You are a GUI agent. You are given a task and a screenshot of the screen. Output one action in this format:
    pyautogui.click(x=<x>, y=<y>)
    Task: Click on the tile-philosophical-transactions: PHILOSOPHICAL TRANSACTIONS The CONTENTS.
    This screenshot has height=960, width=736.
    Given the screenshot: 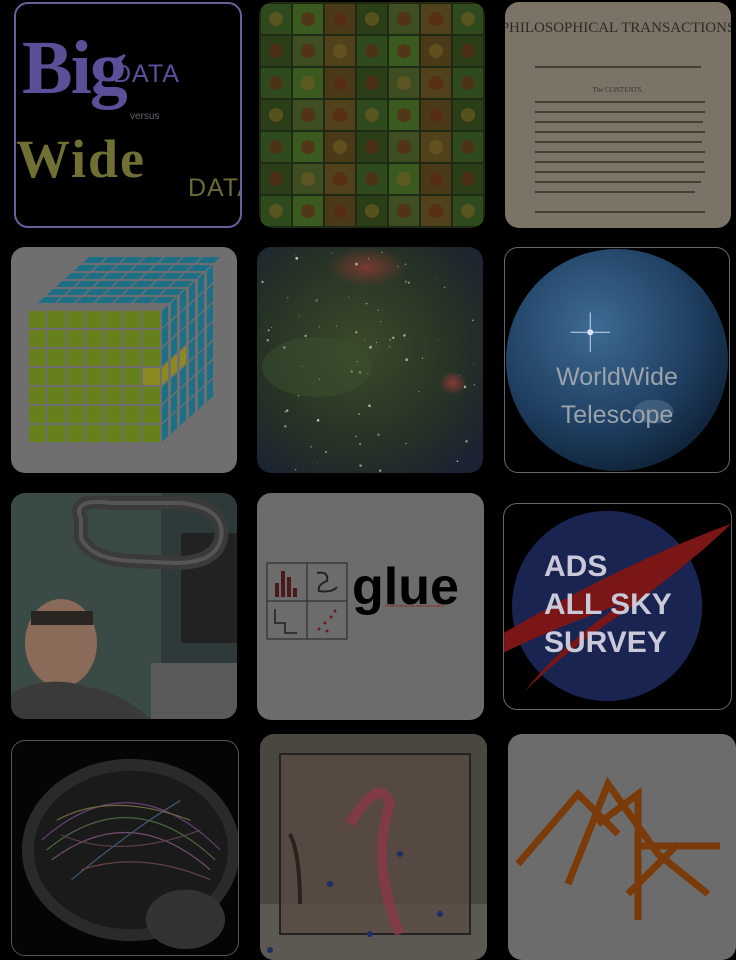 What is the action you would take?
    pyautogui.click(x=618, y=115)
    